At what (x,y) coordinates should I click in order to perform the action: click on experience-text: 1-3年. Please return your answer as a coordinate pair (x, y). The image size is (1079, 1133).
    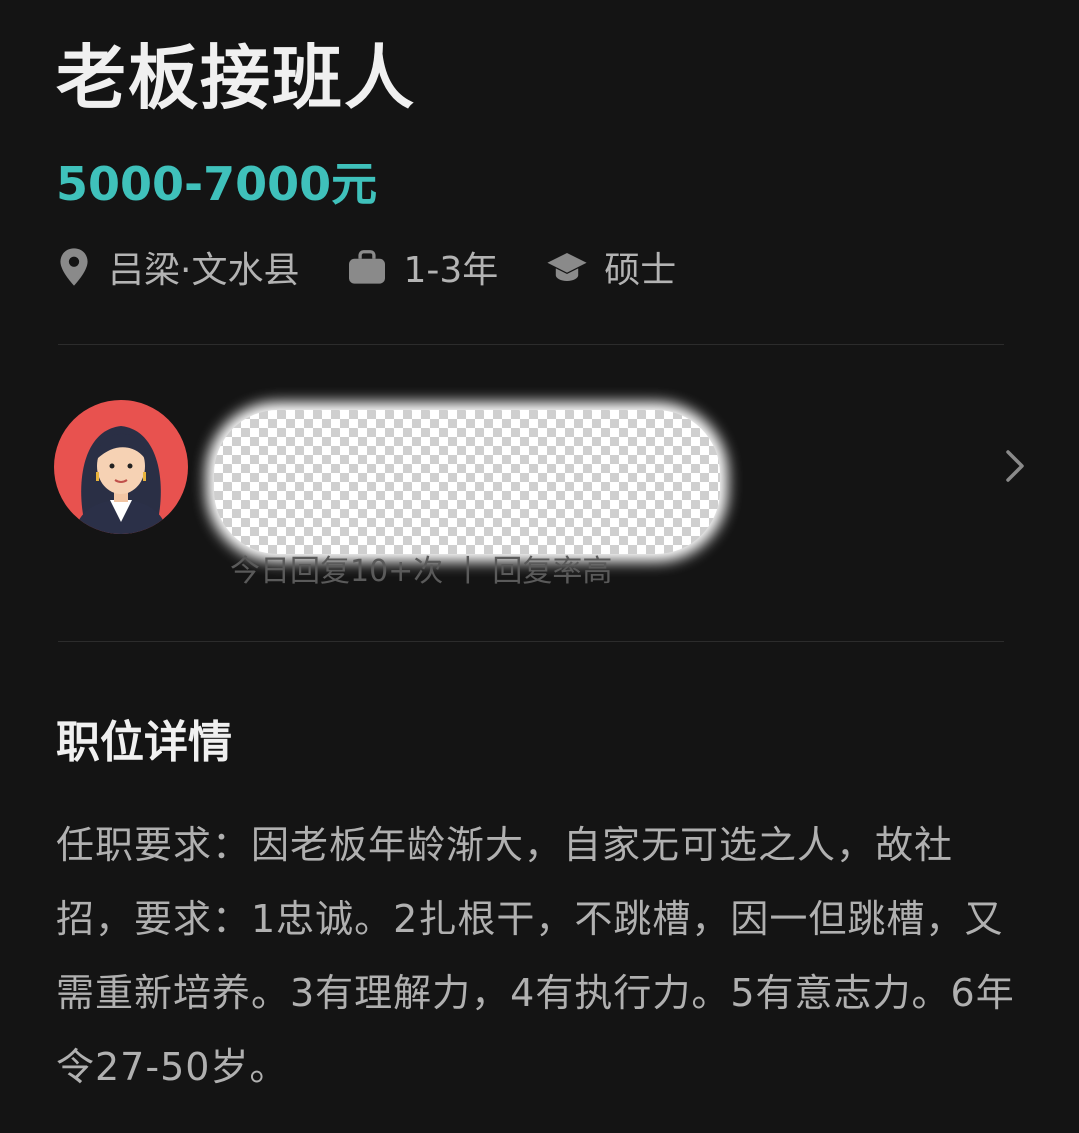
    Looking at the image, I should click on (451, 270).